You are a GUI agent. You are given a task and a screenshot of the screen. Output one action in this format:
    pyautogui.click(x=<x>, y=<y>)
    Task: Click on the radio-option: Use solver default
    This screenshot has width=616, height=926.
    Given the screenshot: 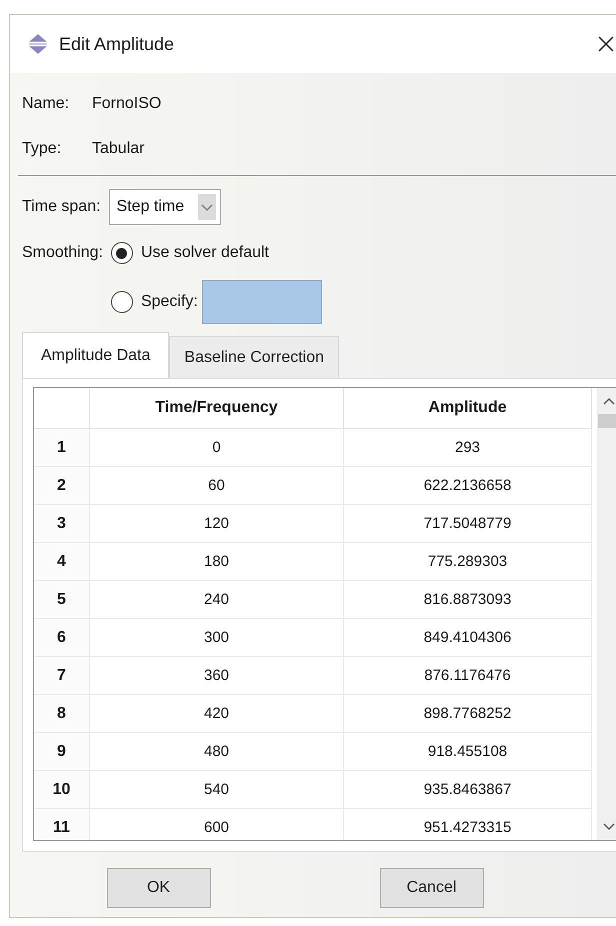 What is the action you would take?
    pyautogui.click(x=189, y=253)
    